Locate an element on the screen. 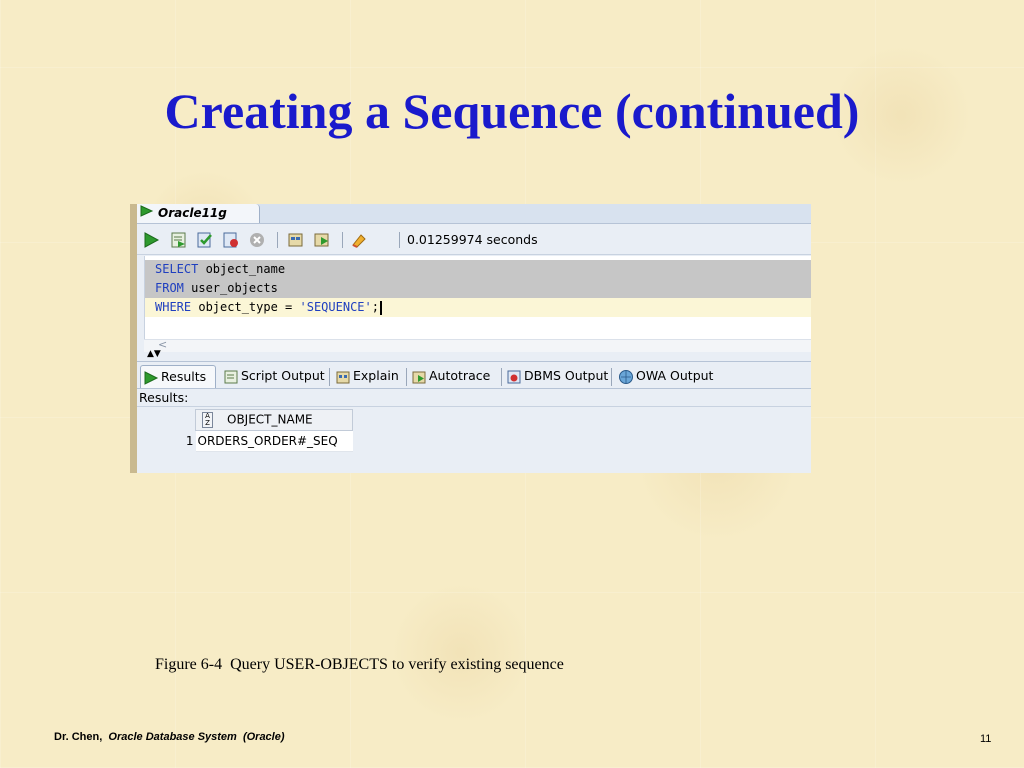 Image resolution: width=1024 pixels, height=768 pixels. tab-dbms-output: DBMS Output is located at coordinates (556, 376).